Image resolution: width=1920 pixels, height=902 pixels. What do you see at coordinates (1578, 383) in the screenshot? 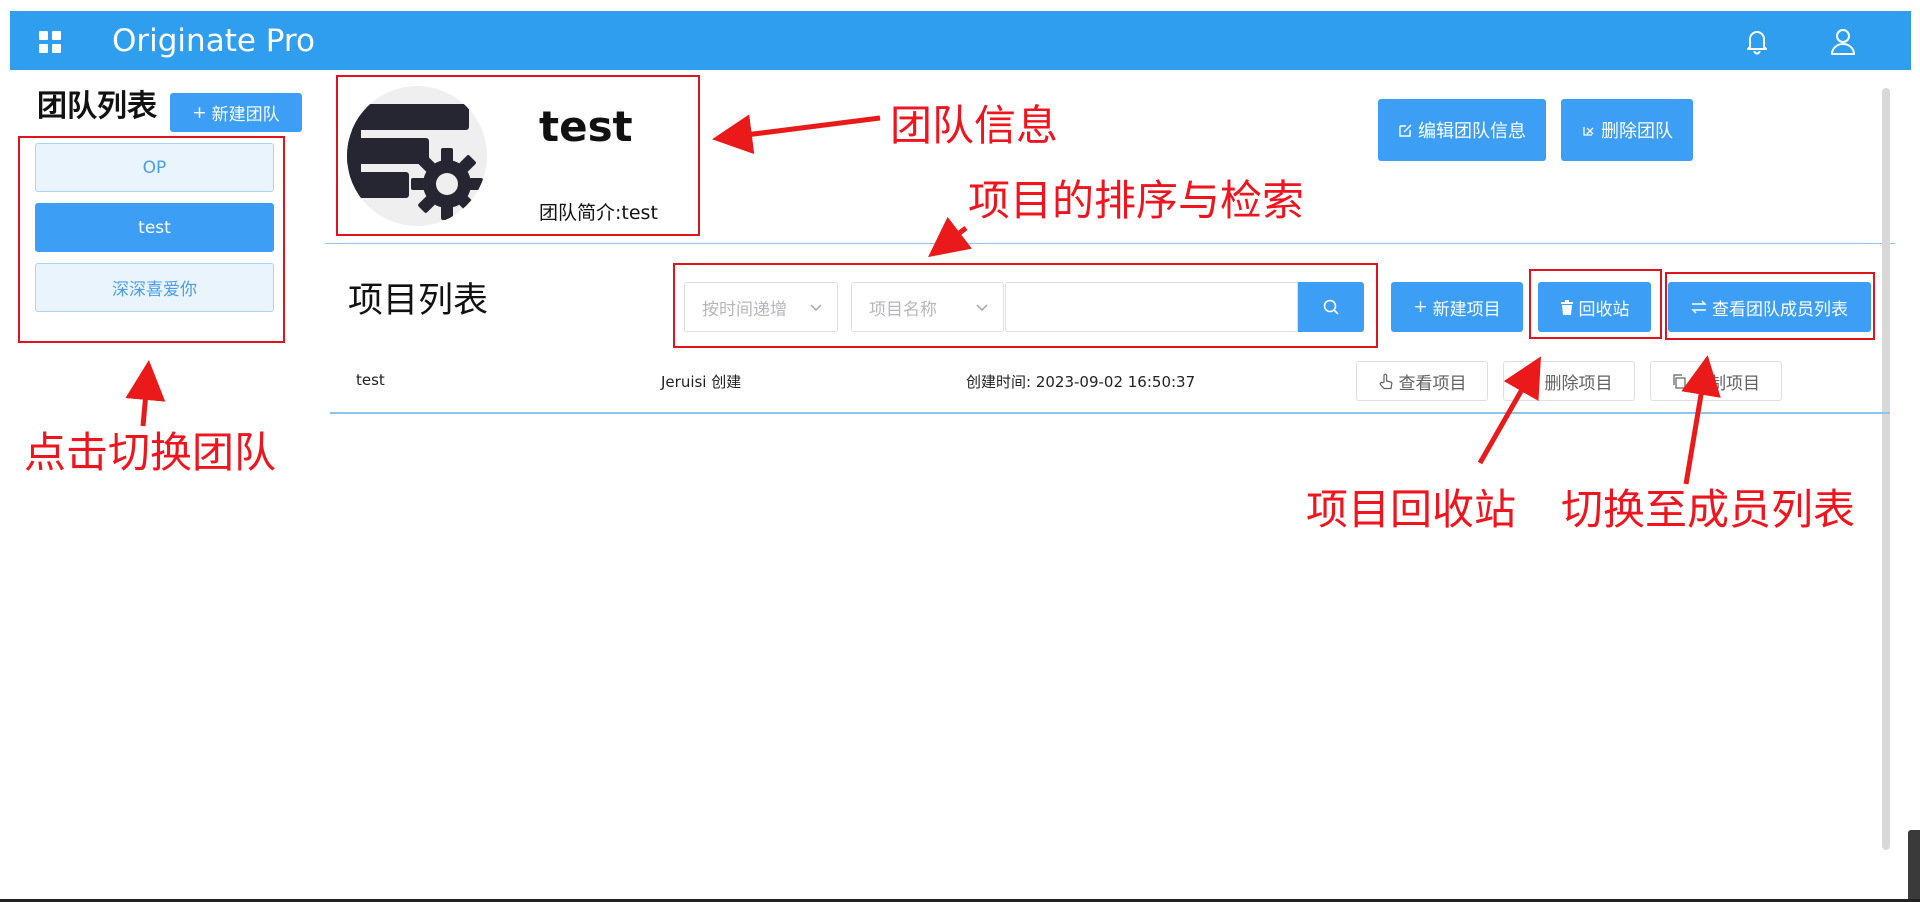
I see `delete-project-label: 删除项目` at bounding box center [1578, 383].